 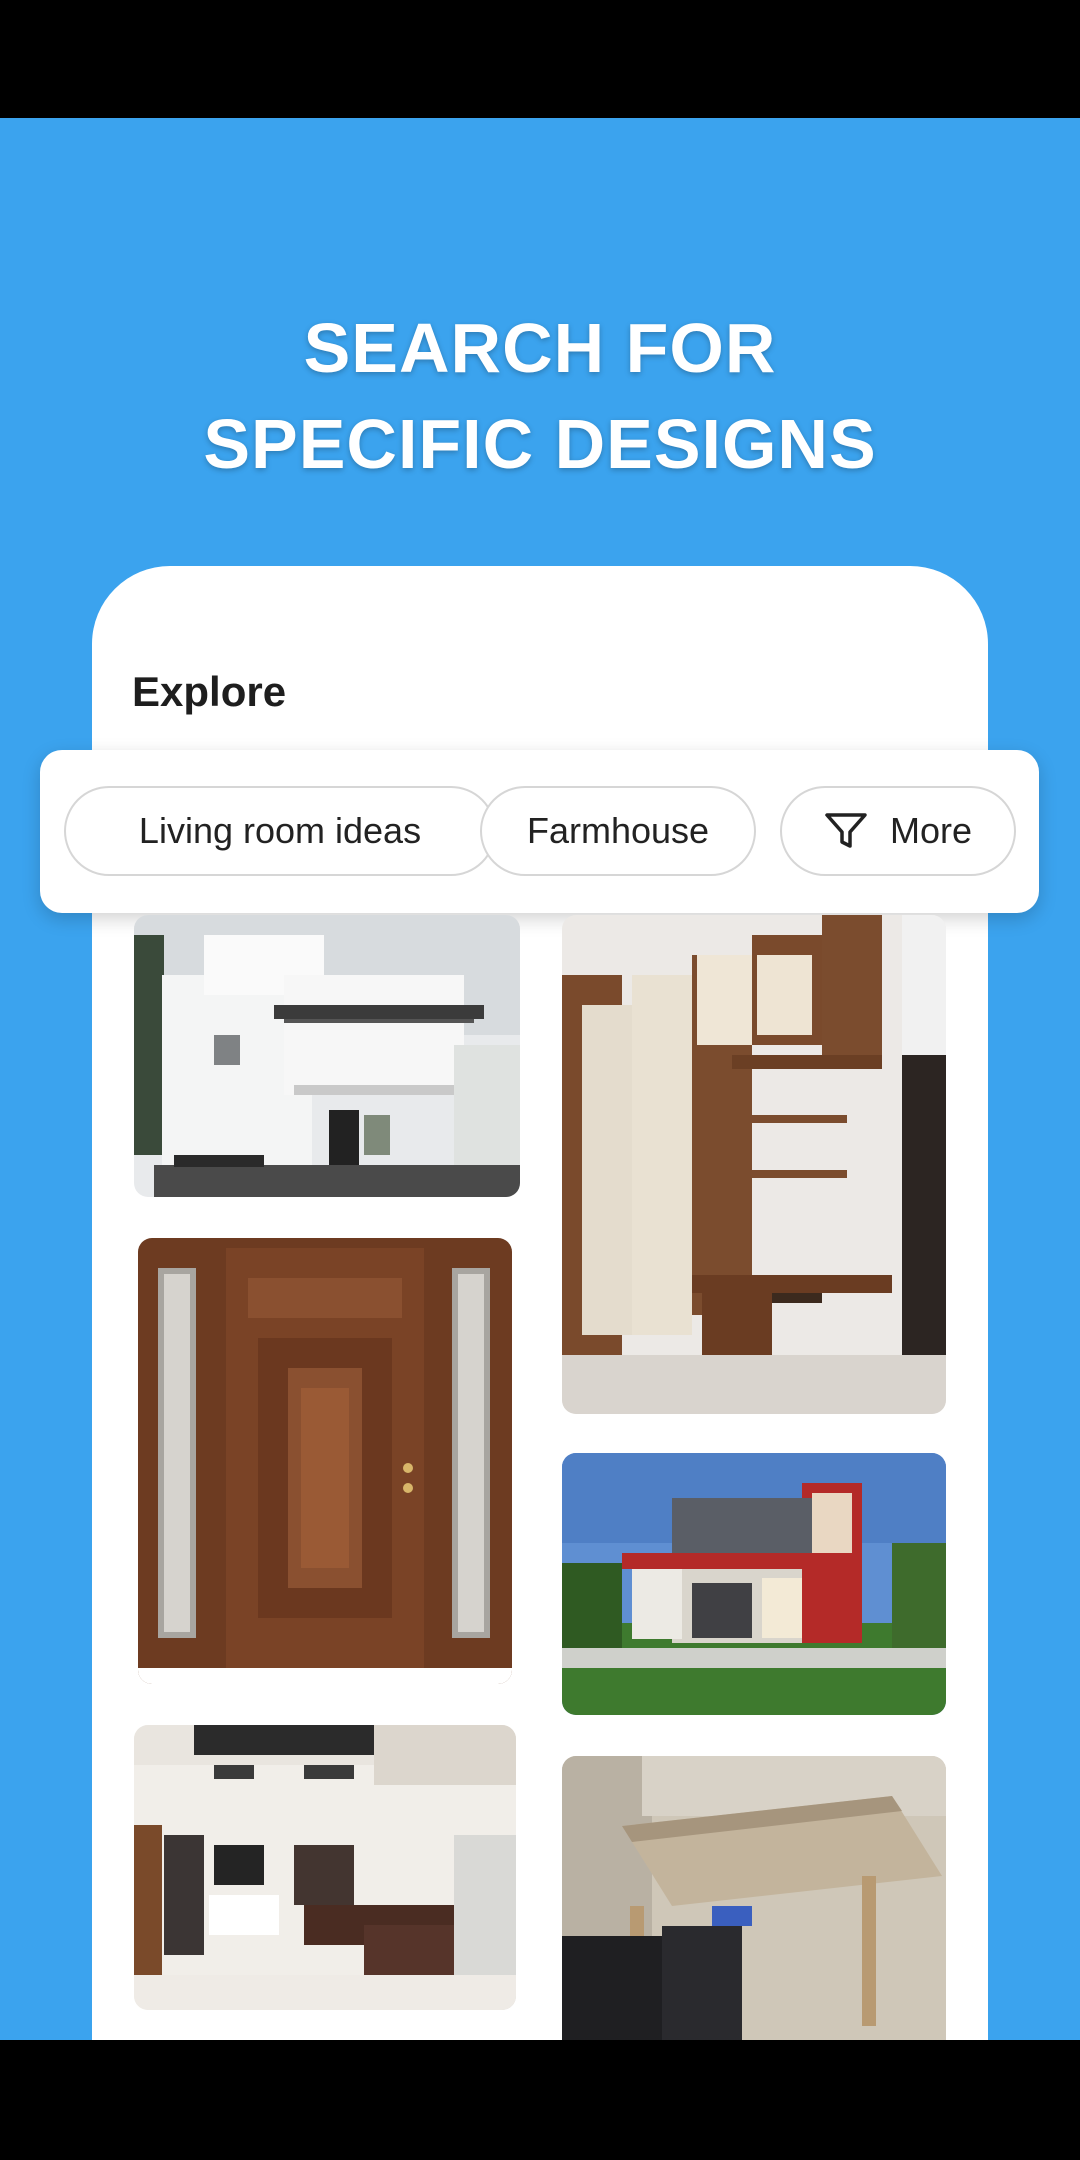 I want to click on chip-label: Living room ideas, so click(x=280, y=830).